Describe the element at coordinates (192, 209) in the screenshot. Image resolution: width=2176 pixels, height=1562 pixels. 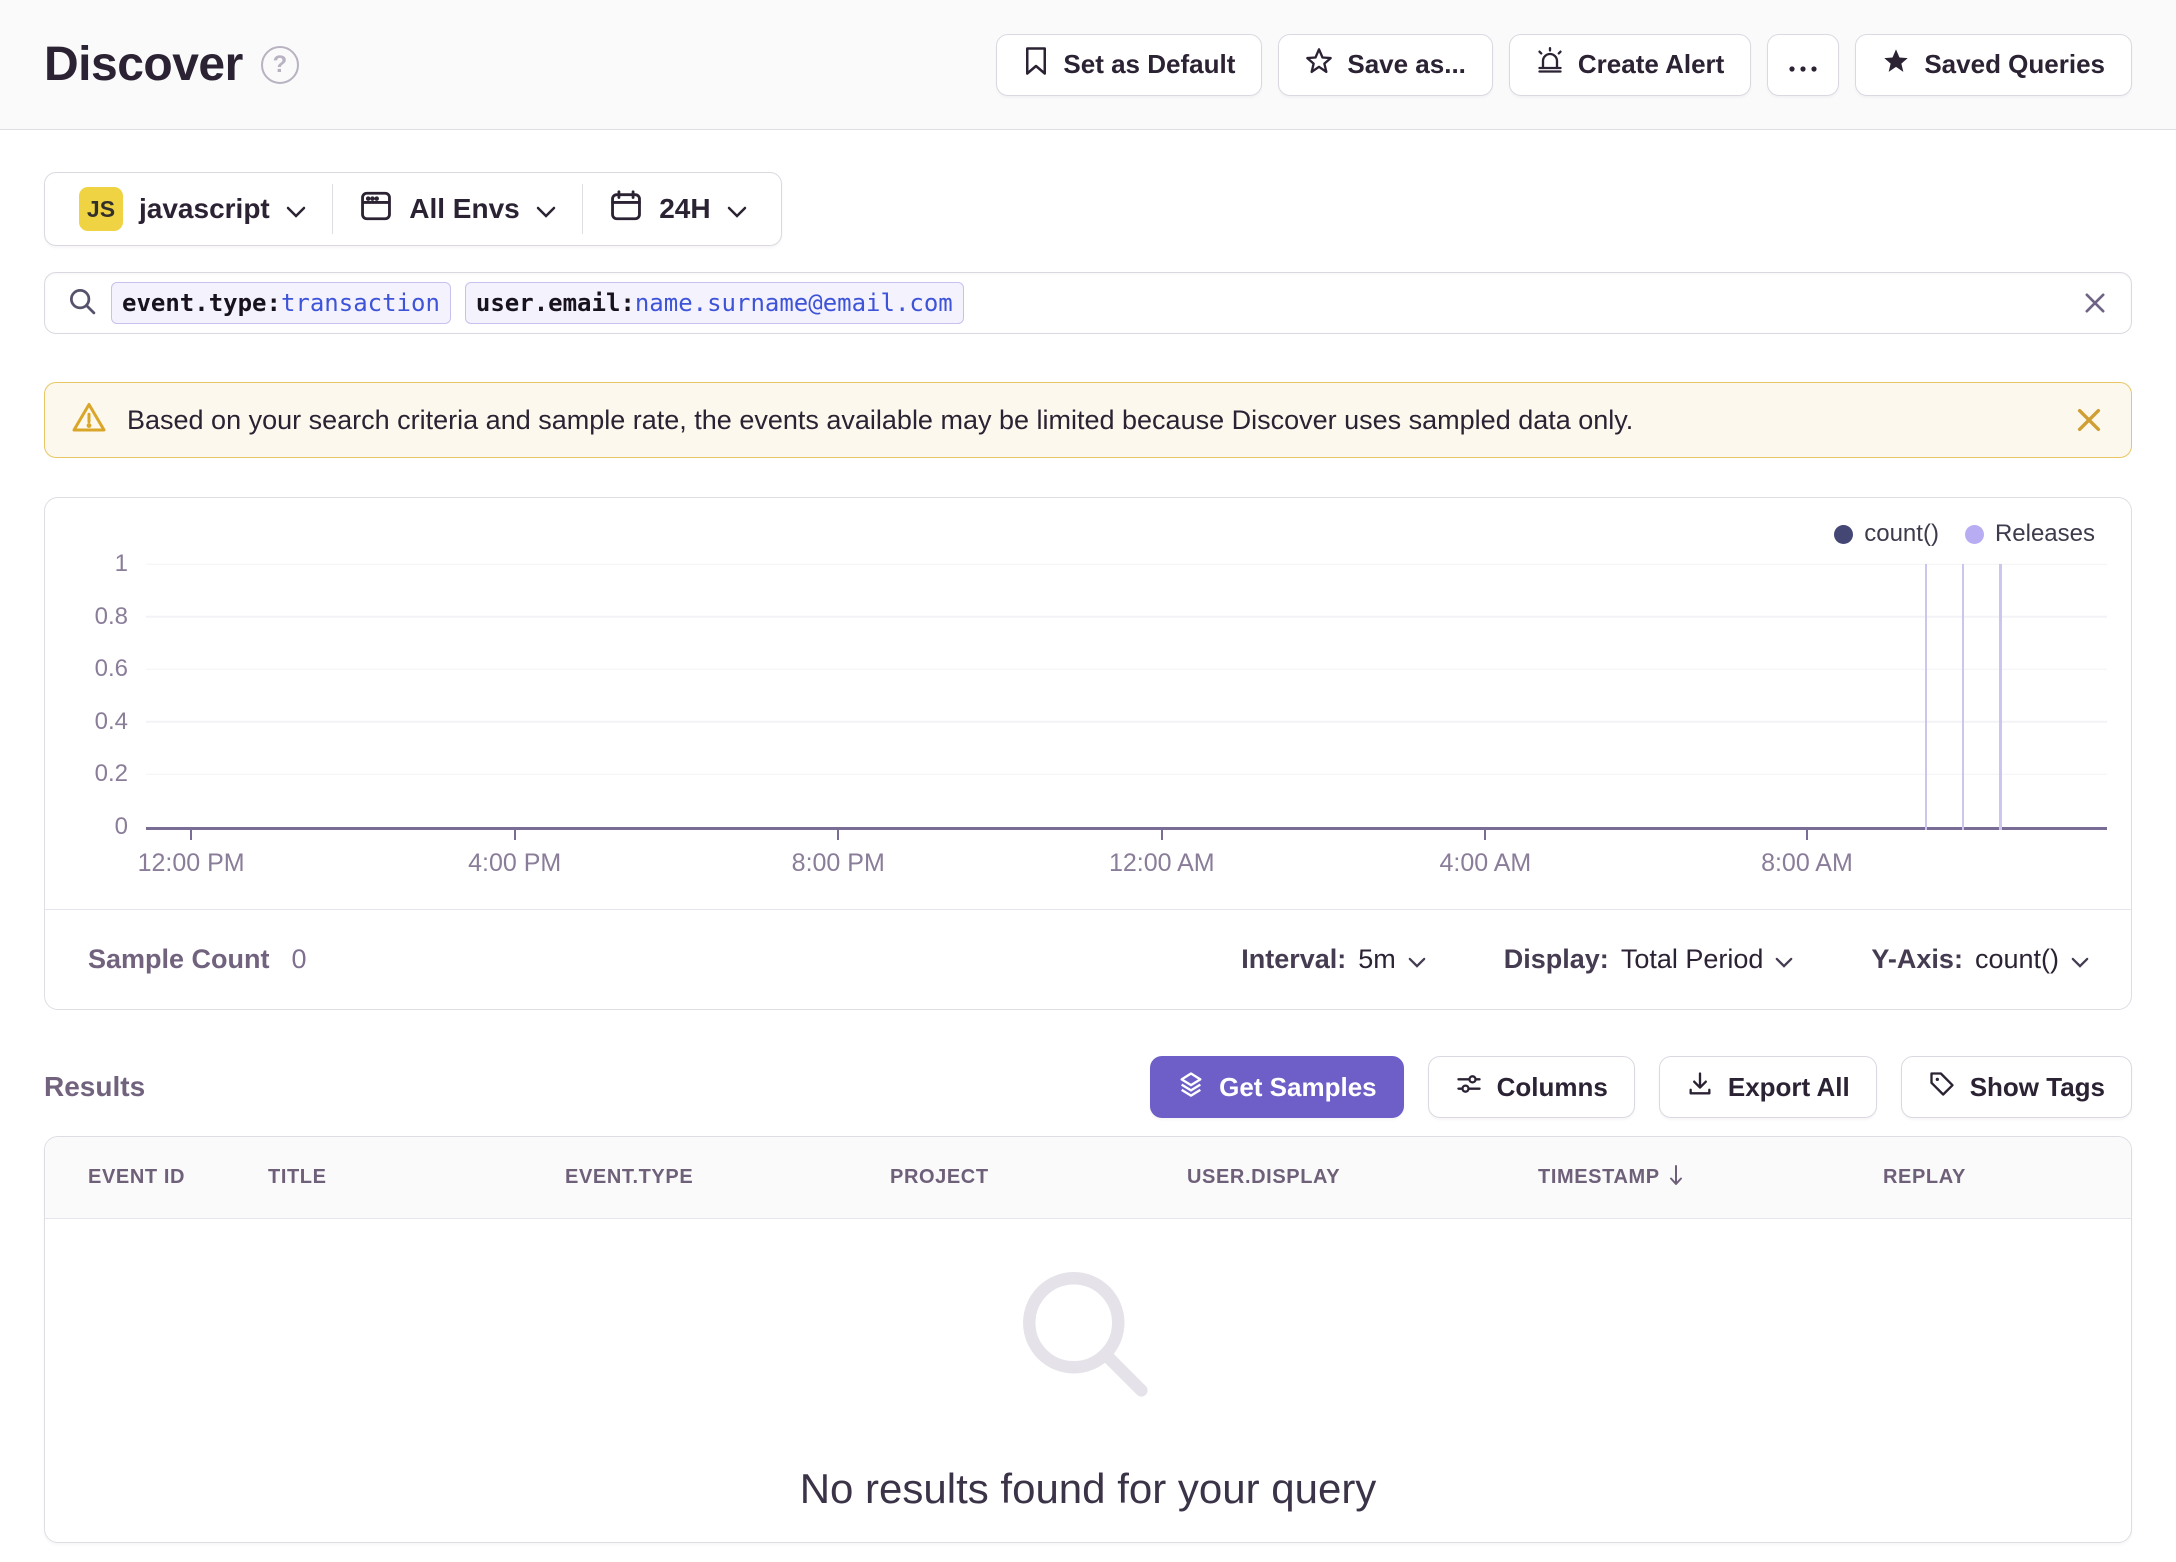
I see `project-filter-dropdown: JS javascript` at that location.